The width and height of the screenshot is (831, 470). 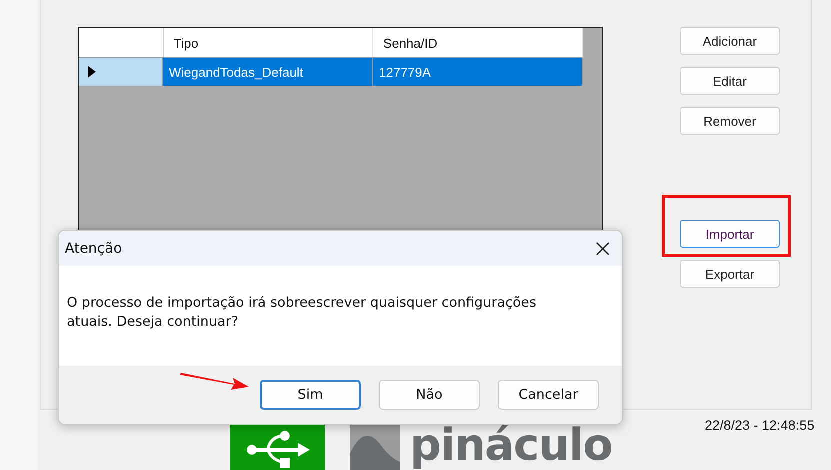 I want to click on table-cell: WiegandTodas_Default, so click(x=268, y=71).